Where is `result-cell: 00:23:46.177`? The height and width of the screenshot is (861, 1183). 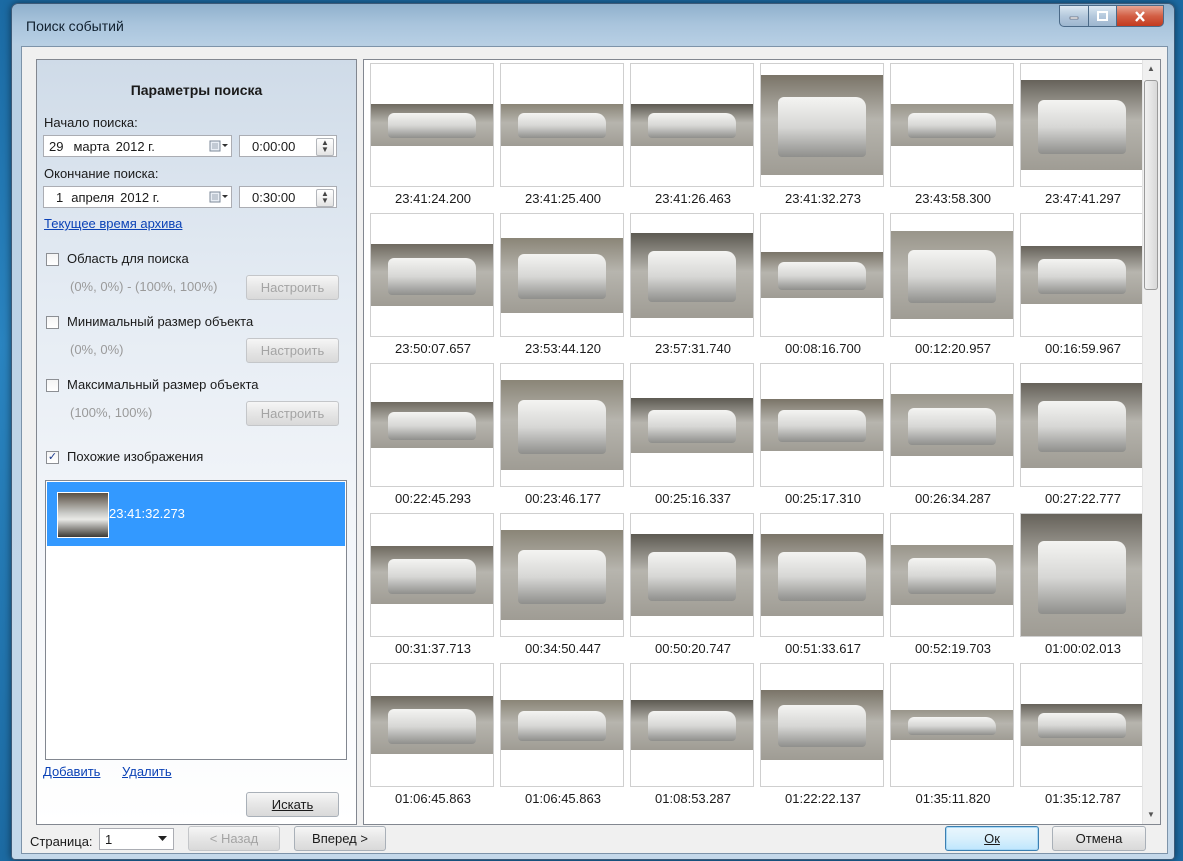
result-cell: 00:23:46.177 is located at coordinates (563, 438).